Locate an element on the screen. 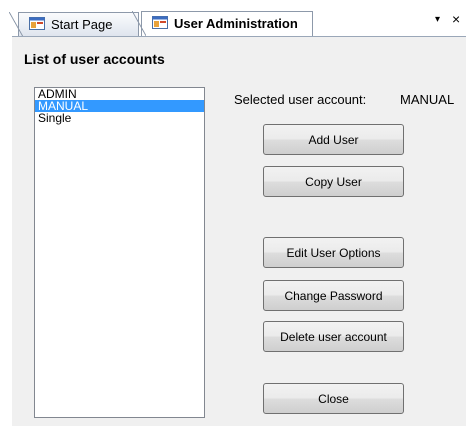 This screenshot has width=466, height=426. delete-user-account-button: Delete user account is located at coordinates (333, 336).